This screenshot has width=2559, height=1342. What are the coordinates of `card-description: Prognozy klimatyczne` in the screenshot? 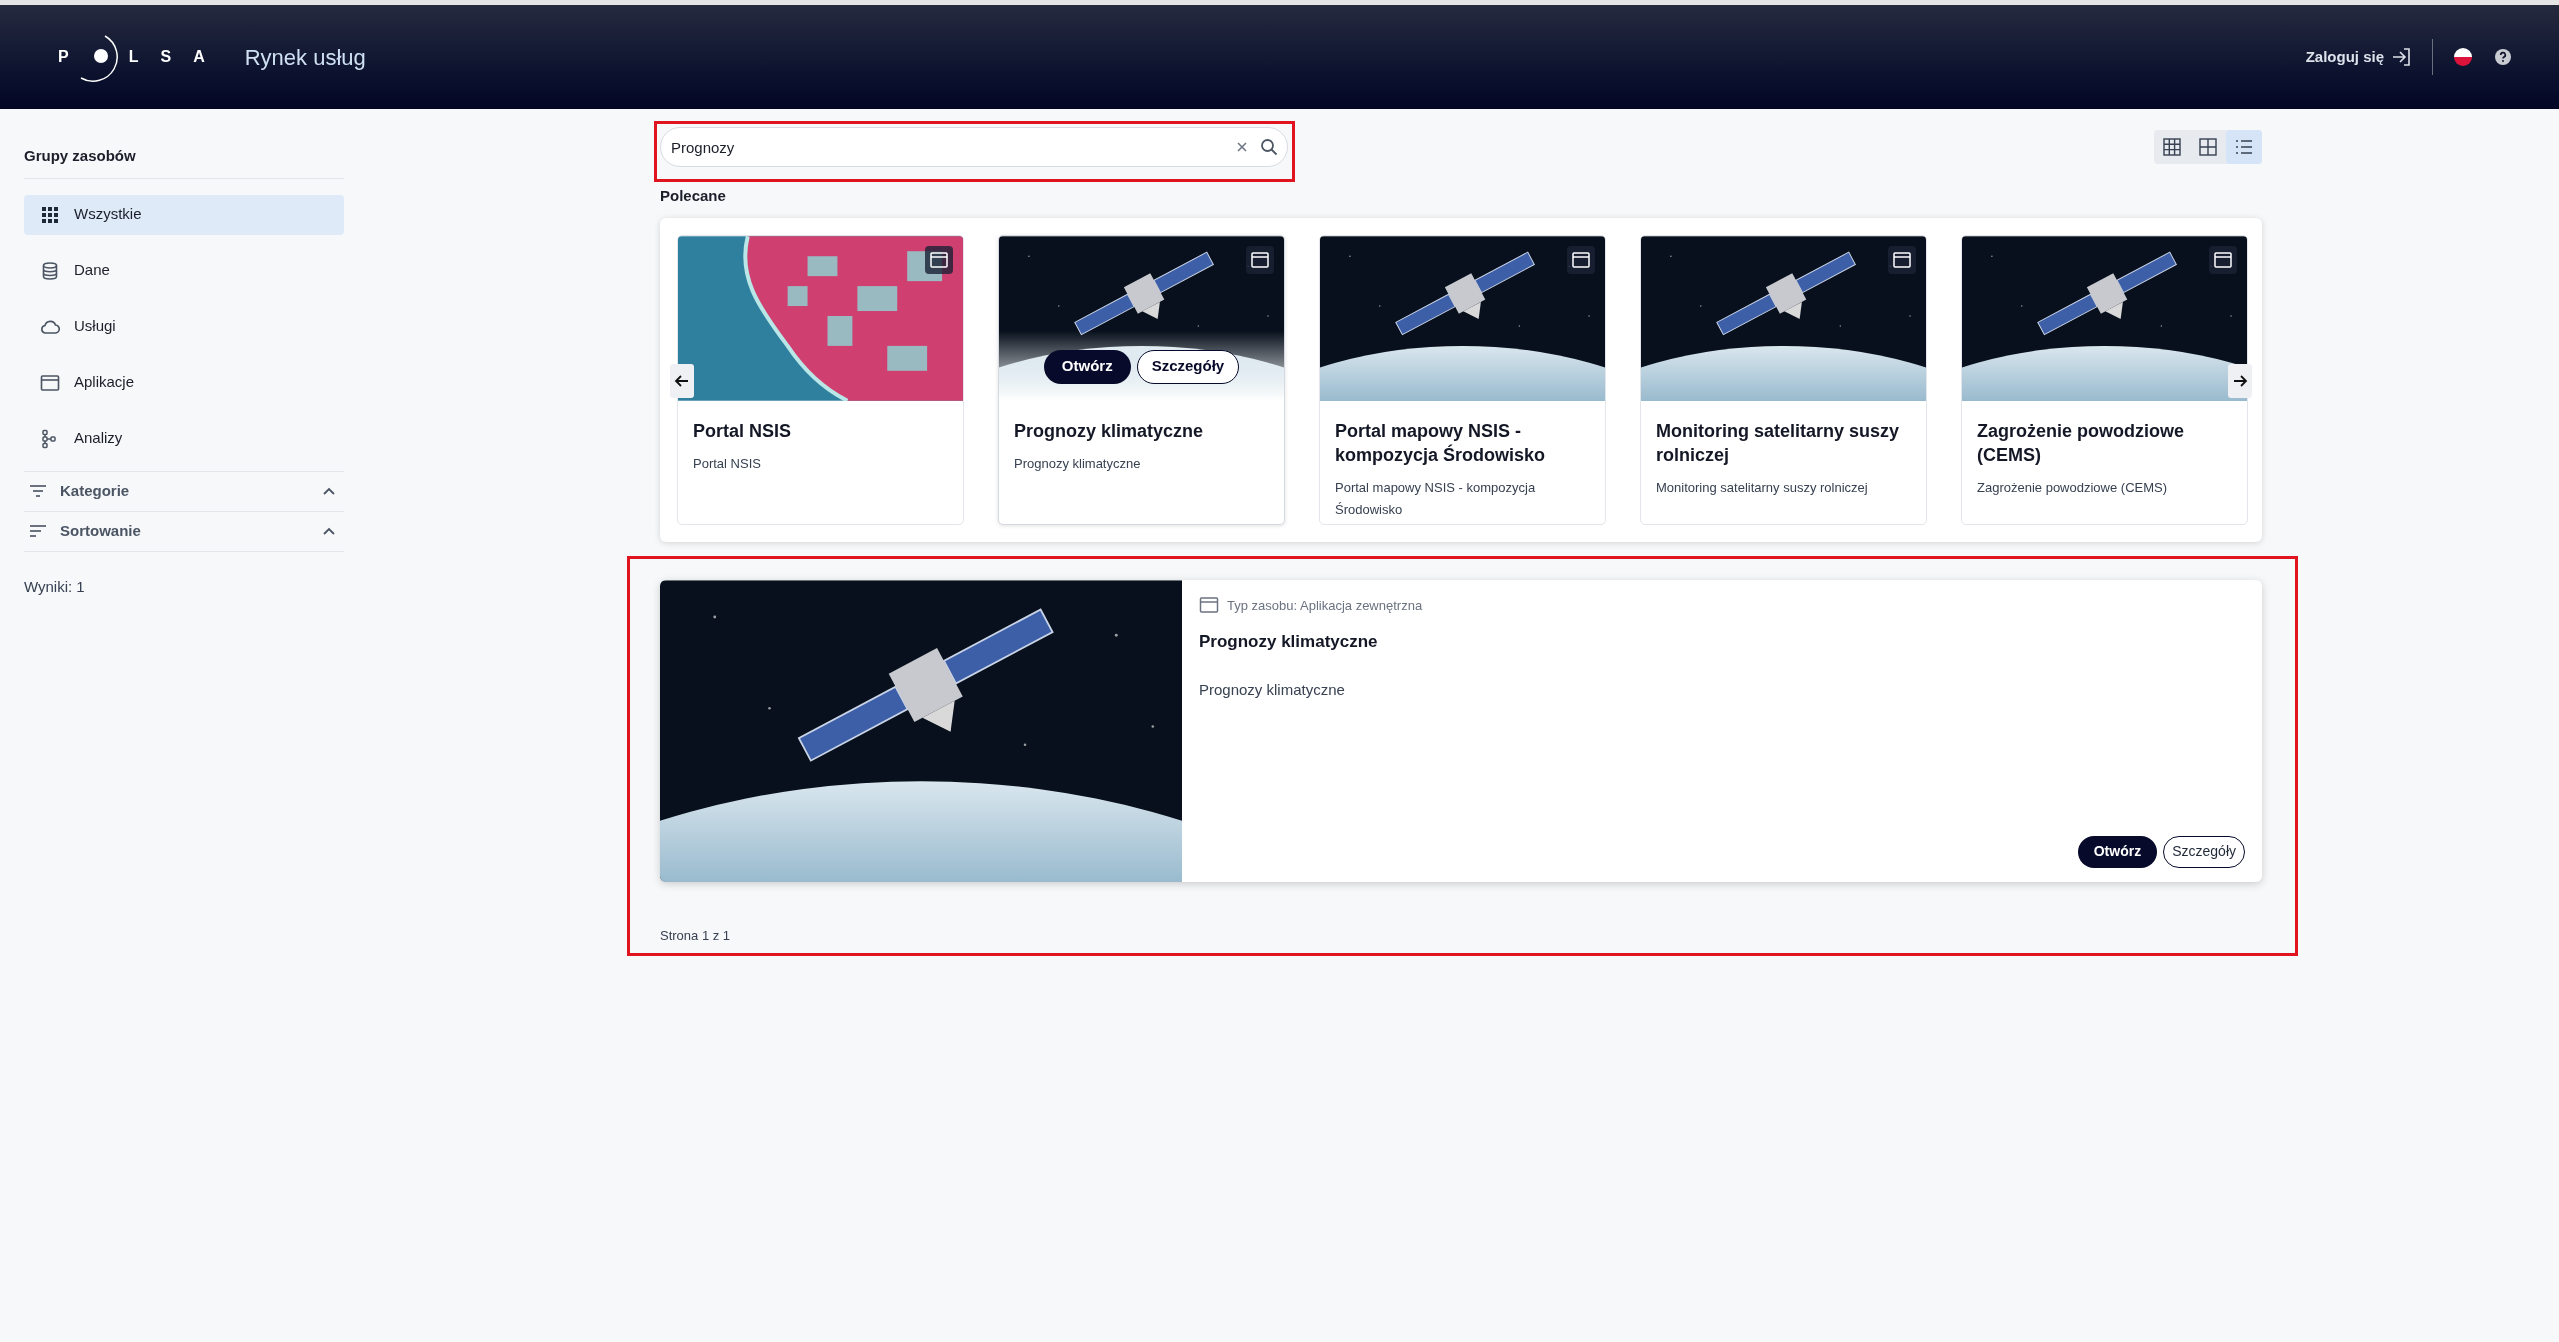 It's located at (1078, 463).